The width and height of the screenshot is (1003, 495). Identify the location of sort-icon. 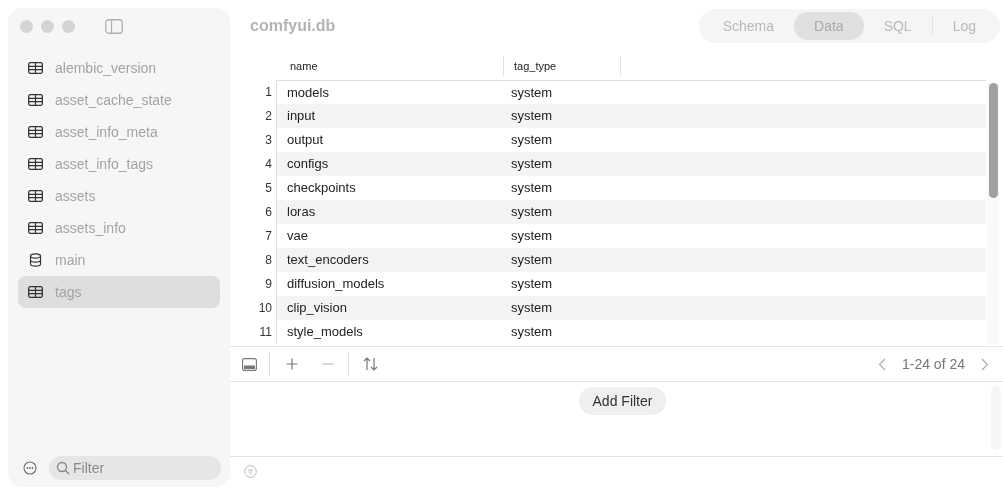
(370, 364).